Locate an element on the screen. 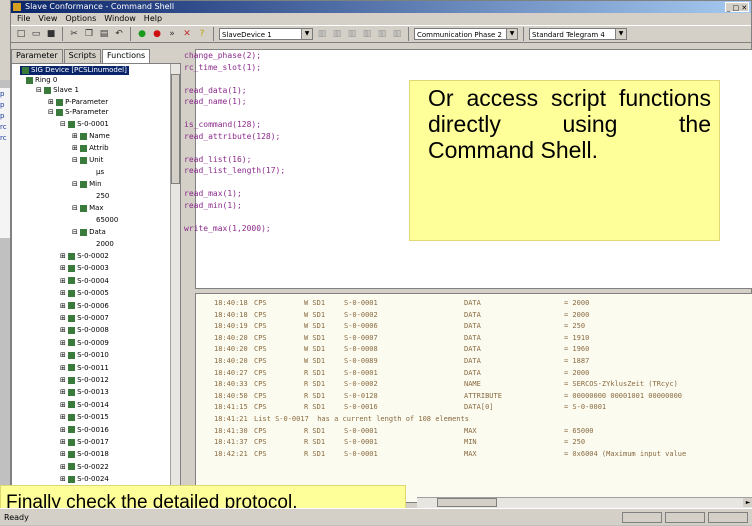 The width and height of the screenshot is (752, 526). title-bar: Slave Conformance - Command Shell _ □ ✕ is located at coordinates (381, 7).